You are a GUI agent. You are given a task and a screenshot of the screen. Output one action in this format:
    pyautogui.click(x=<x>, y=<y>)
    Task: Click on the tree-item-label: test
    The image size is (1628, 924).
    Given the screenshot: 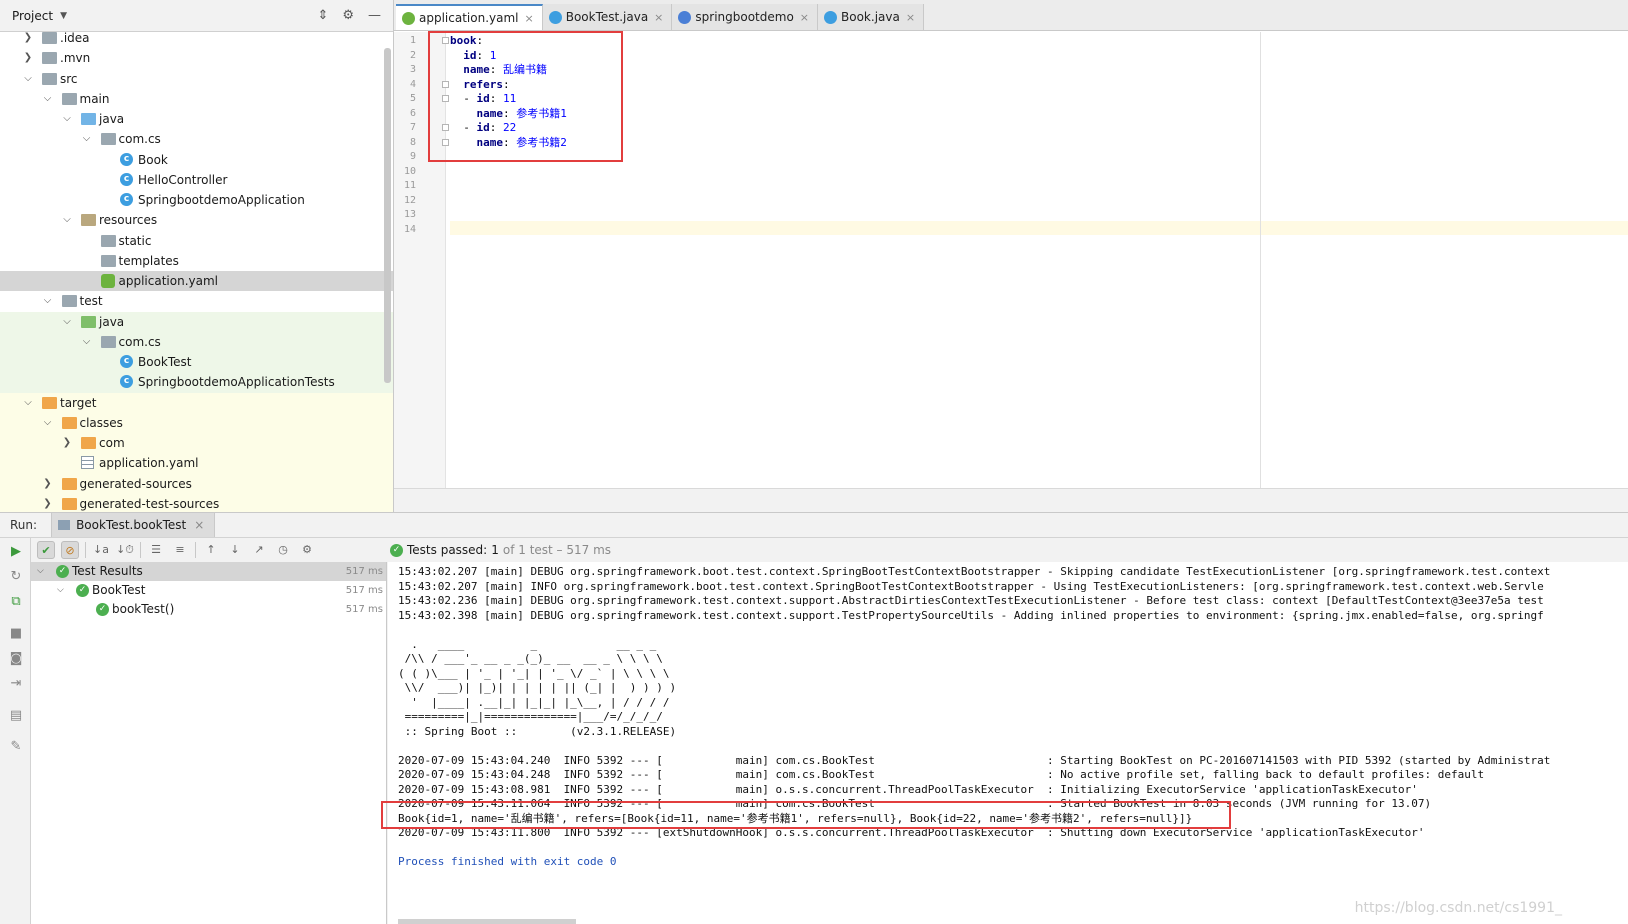 What is the action you would take?
    pyautogui.click(x=91, y=301)
    